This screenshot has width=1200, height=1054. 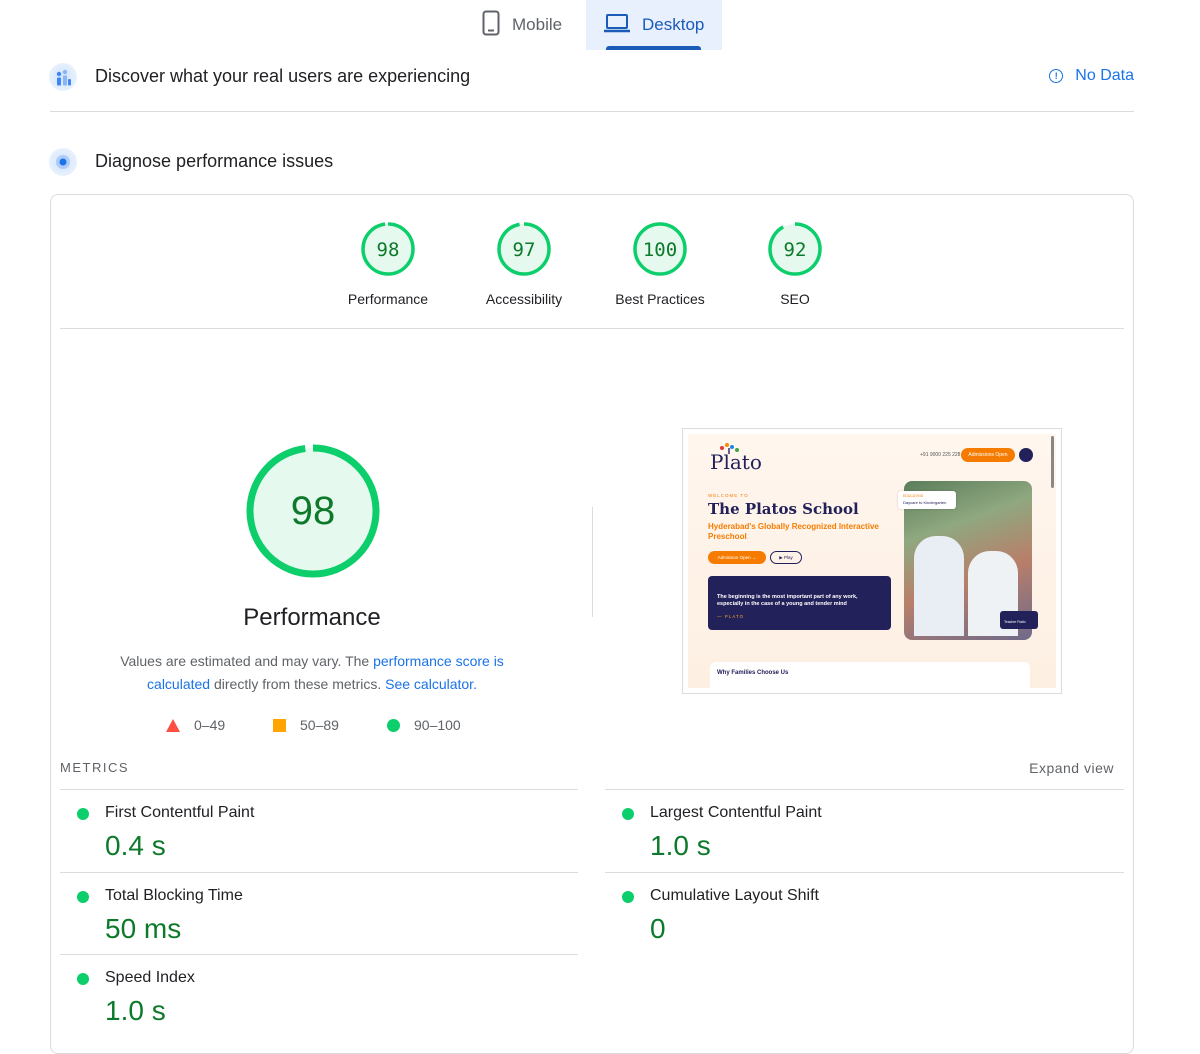 What do you see at coordinates (786, 557) in the screenshot?
I see `site-play-button: ▶ Play` at bounding box center [786, 557].